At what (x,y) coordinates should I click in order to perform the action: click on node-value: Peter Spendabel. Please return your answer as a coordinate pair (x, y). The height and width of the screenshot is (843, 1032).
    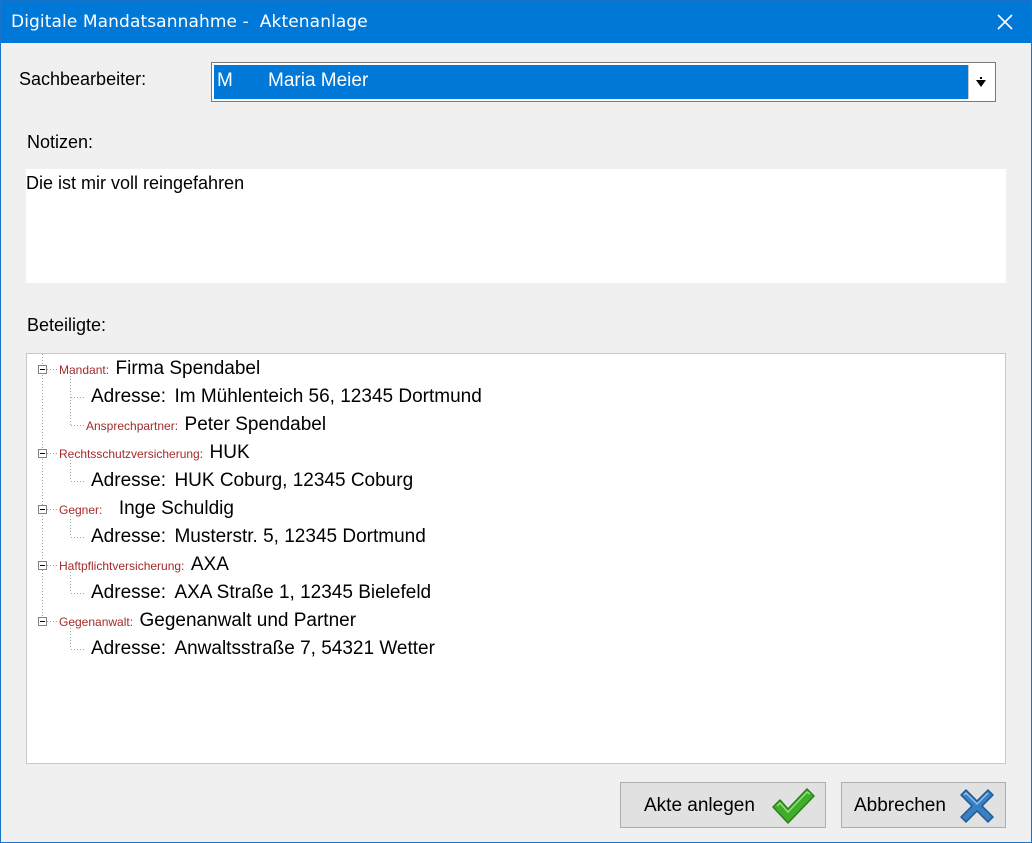
    Looking at the image, I should click on (255, 424).